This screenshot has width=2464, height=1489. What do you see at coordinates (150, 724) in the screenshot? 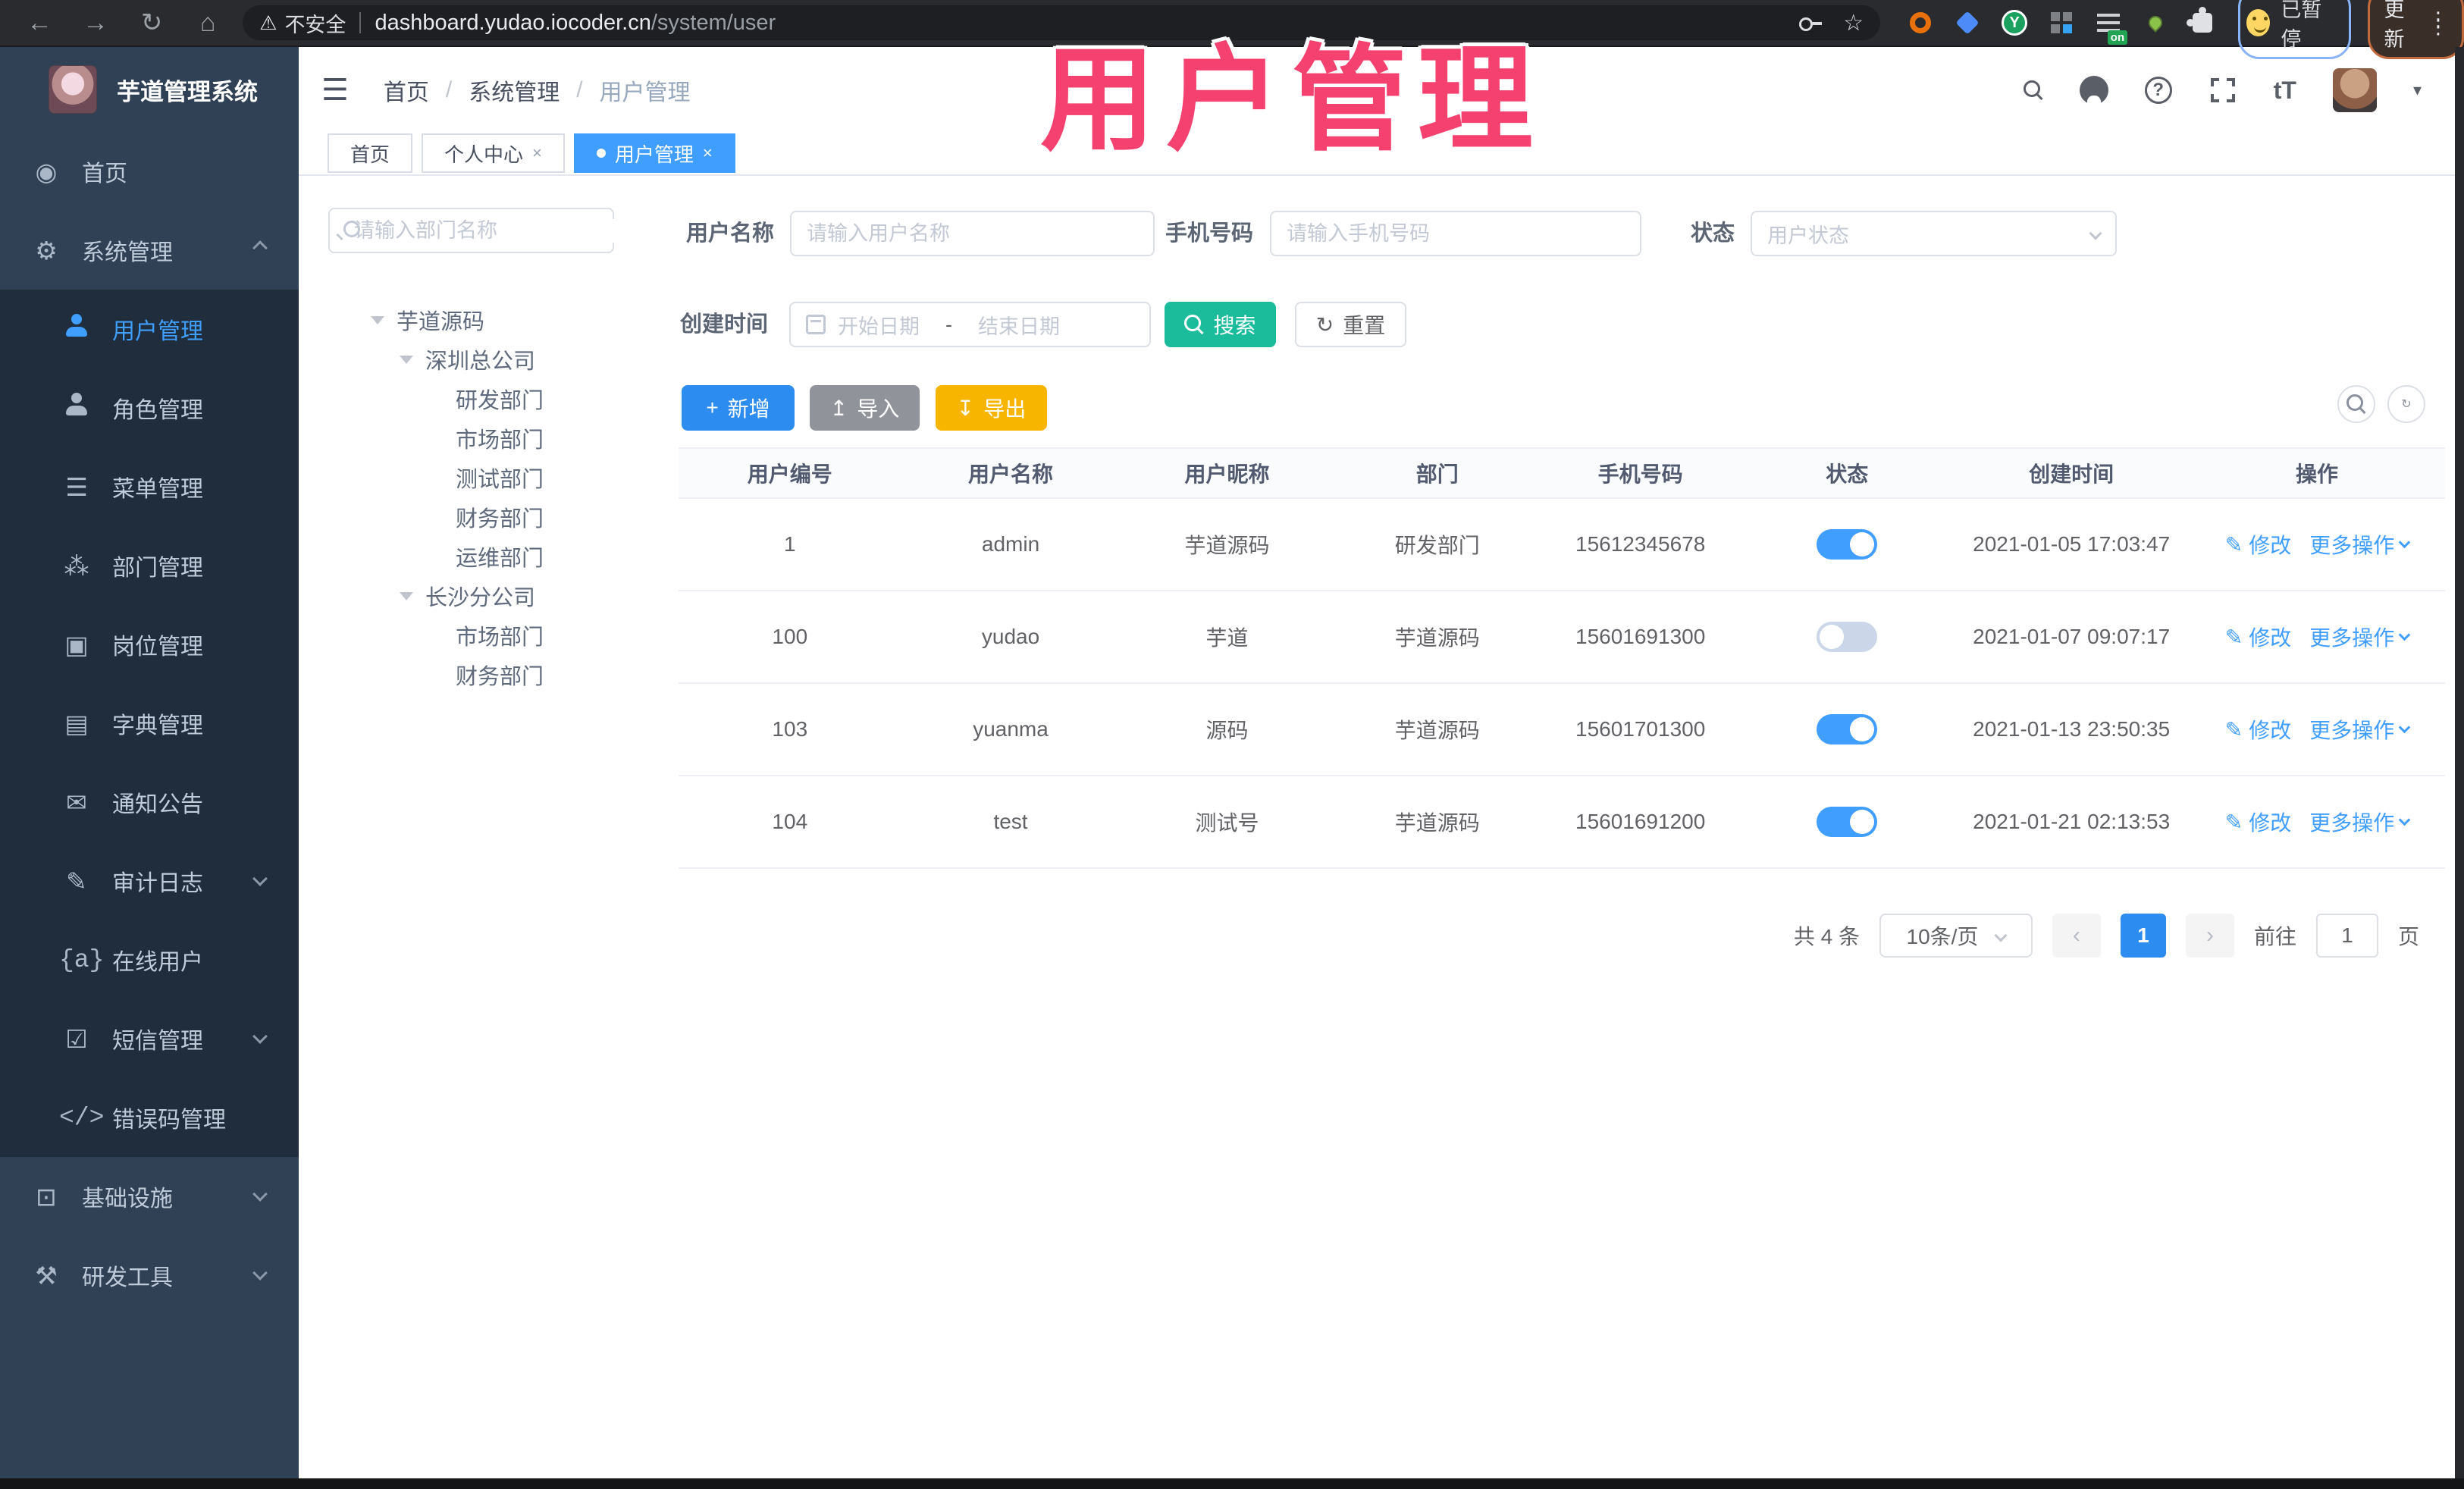
I see `sidebar-item-dict-mgmt: ▤ 字典管理` at bounding box center [150, 724].